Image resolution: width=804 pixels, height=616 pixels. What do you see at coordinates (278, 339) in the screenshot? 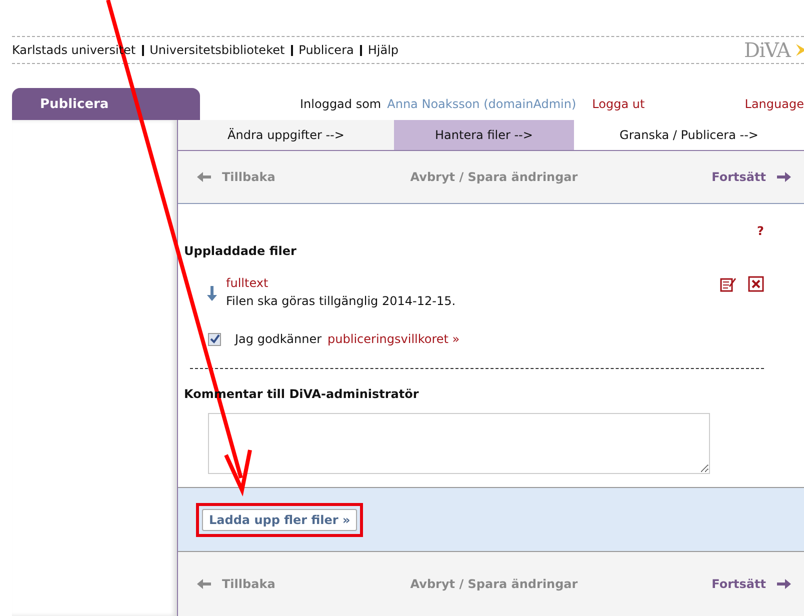
I see `agreement-label: Jag godkänner` at bounding box center [278, 339].